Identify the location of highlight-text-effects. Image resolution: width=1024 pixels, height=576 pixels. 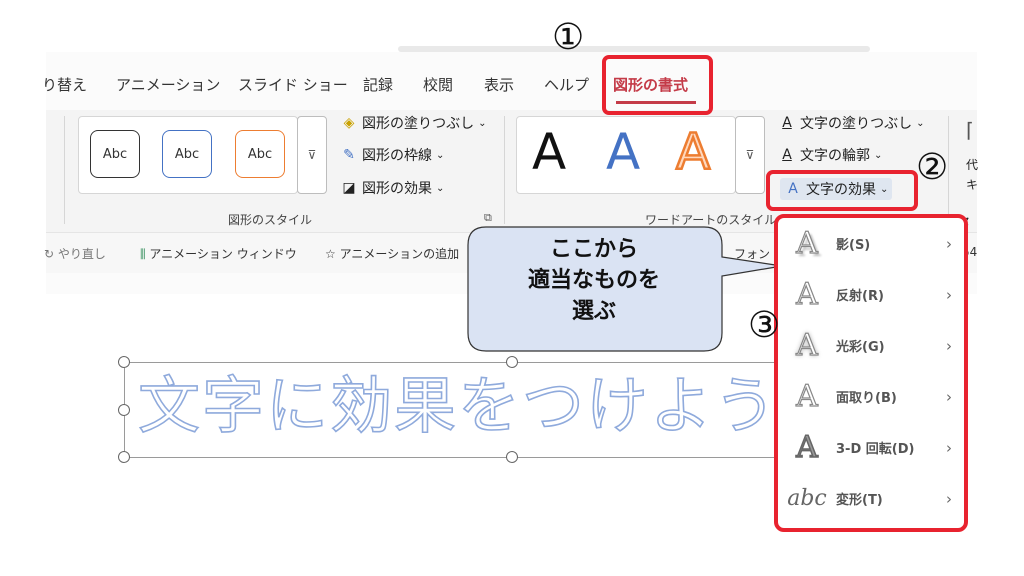
(842, 190).